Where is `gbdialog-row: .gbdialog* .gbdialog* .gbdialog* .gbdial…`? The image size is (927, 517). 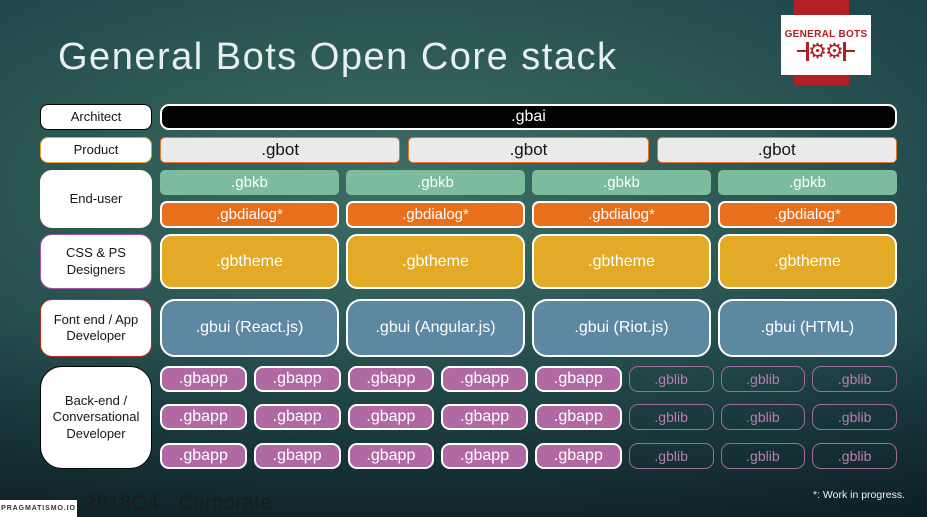 gbdialog-row: .gbdialog* .gbdialog* .gbdialog* .gbdial… is located at coordinates (528, 214).